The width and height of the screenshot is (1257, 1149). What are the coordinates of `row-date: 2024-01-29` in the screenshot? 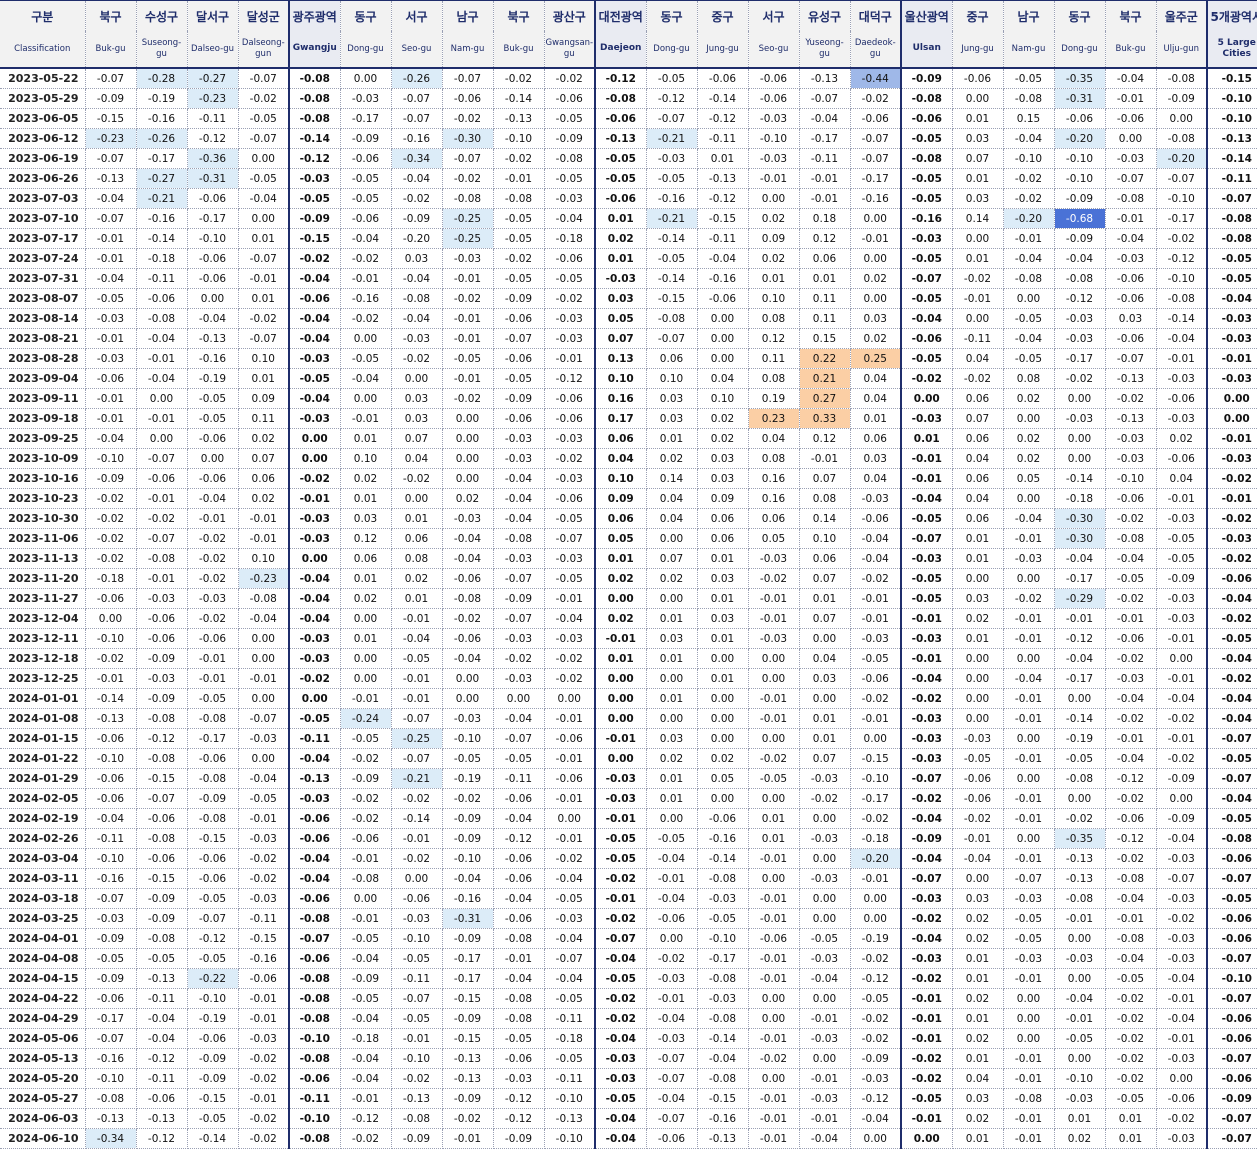 It's located at (43, 778).